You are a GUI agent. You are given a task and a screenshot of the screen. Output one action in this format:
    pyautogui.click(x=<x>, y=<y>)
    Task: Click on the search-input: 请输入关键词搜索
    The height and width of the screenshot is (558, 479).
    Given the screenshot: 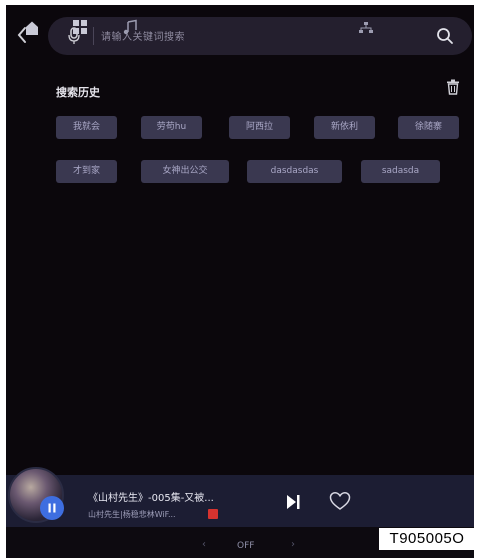 What is the action you would take?
    pyautogui.click(x=143, y=35)
    